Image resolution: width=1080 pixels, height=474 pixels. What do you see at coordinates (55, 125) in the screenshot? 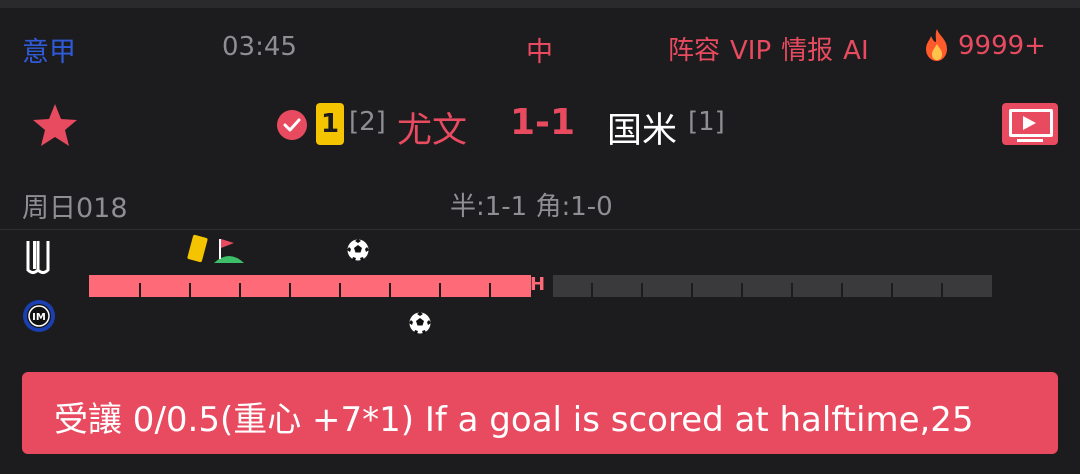
I see `star-icon` at bounding box center [55, 125].